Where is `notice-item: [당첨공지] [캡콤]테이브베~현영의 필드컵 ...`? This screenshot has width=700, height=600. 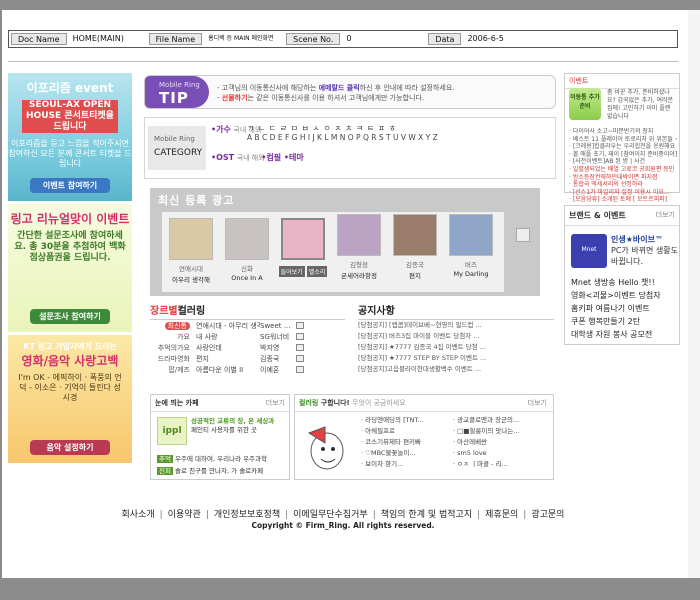
notice-item: [당첨공지] [캡콤]테이브베~현영의 필드컵 ... is located at coordinates (456, 325).